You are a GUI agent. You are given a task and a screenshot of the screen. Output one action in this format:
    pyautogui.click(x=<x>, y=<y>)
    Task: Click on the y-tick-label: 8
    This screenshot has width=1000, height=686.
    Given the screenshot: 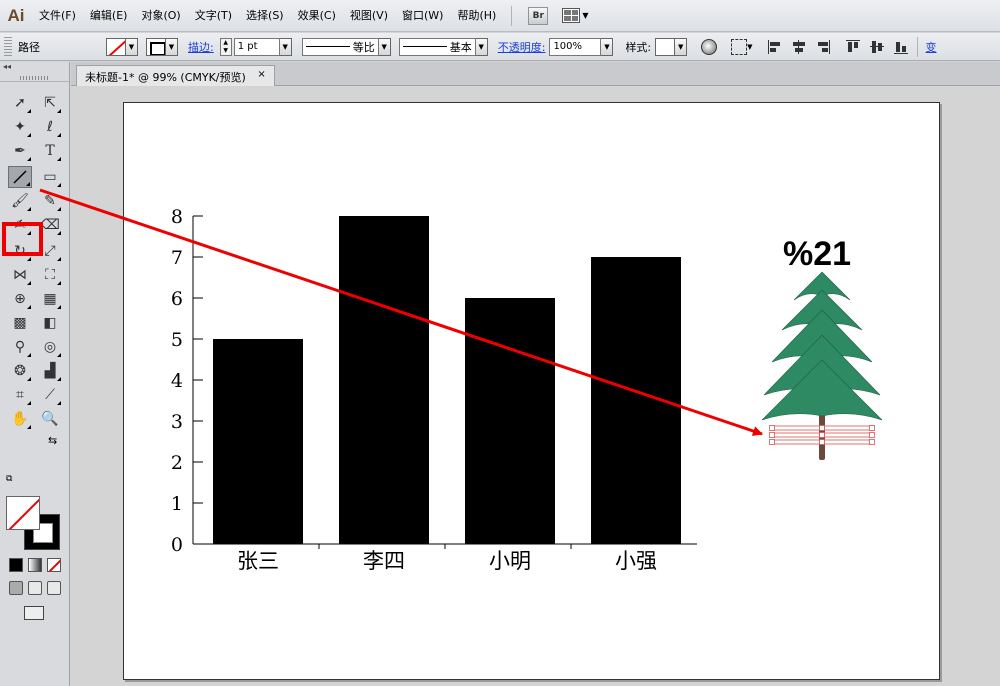 What is the action you would take?
    pyautogui.click(x=177, y=217)
    